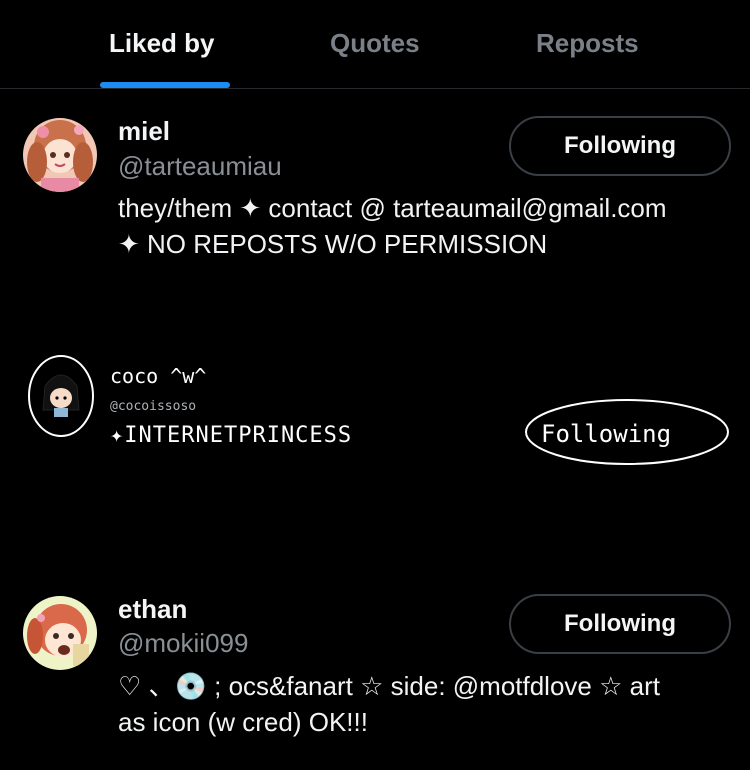 The width and height of the screenshot is (750, 770). Describe the element at coordinates (61, 395) in the screenshot. I see `avatar-chibi-face` at that location.